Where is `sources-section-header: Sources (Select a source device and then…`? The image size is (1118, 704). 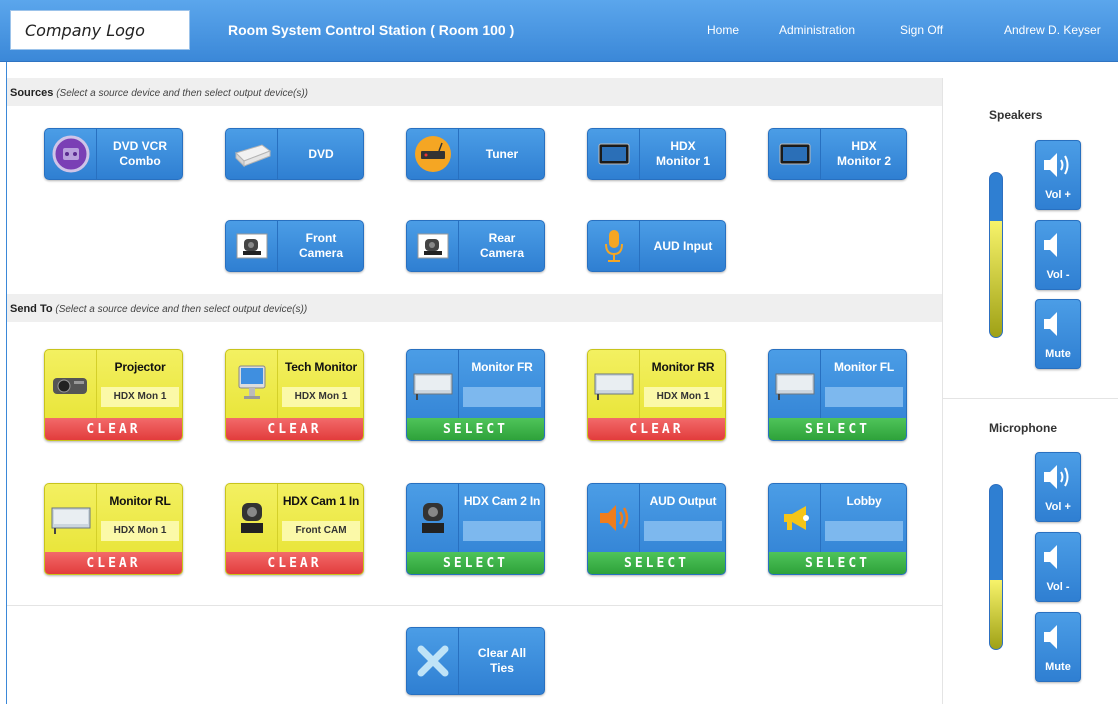 sources-section-header: Sources (Select a source device and then… is located at coordinates (475, 92).